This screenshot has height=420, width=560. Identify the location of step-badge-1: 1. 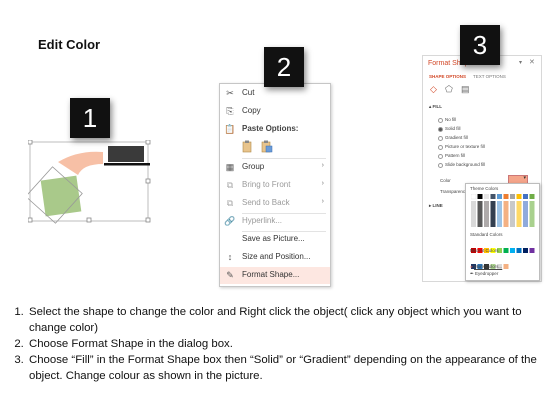
(90, 118).